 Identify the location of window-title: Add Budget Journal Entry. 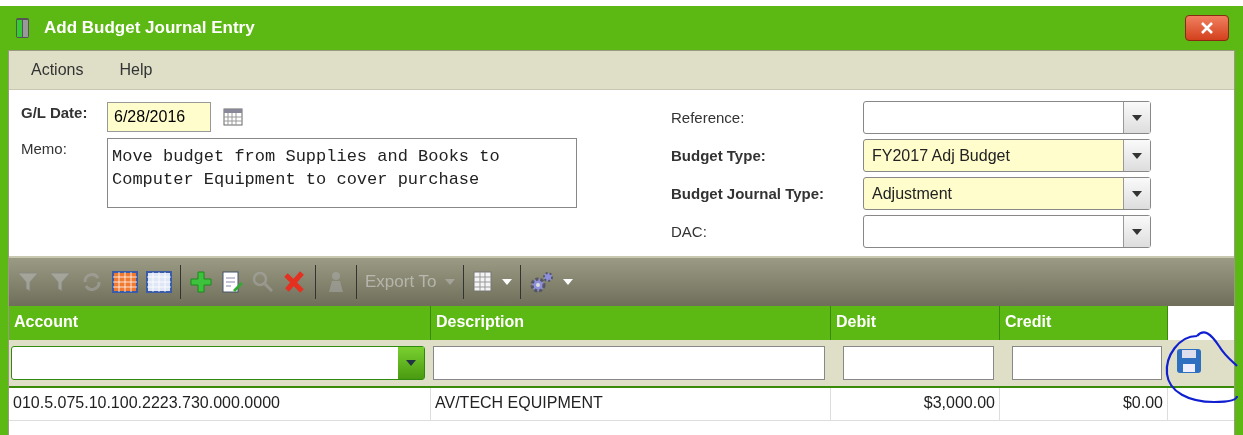
(149, 28).